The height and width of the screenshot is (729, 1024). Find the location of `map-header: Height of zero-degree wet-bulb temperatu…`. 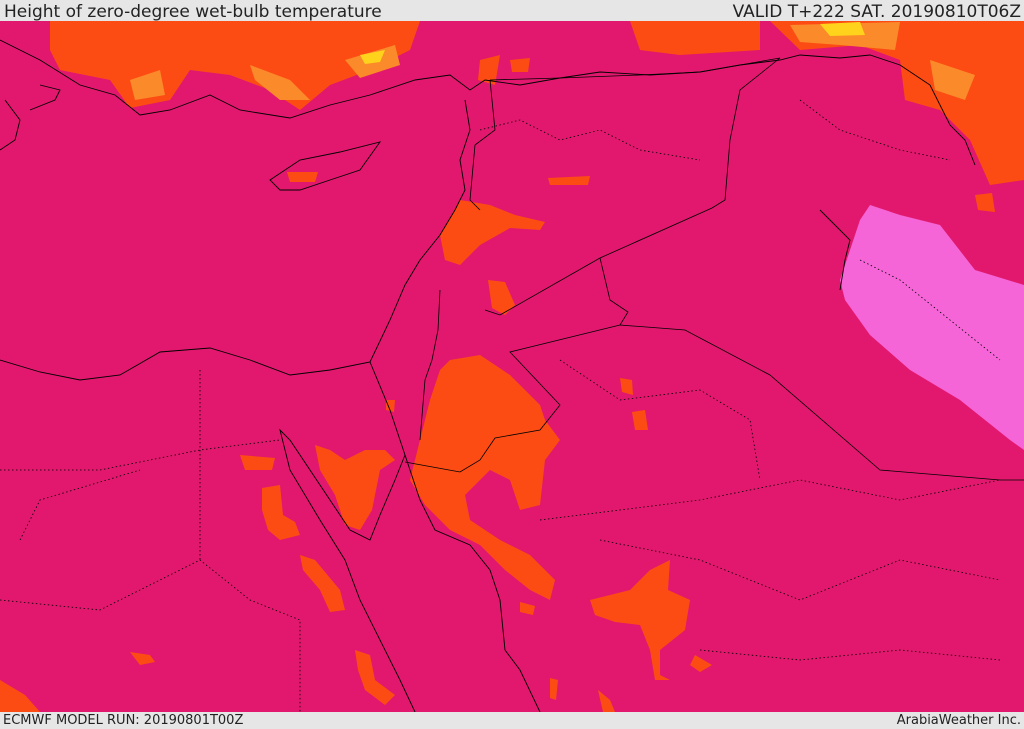

map-header: Height of zero-degree wet-bulb temperatu… is located at coordinates (512, 11).